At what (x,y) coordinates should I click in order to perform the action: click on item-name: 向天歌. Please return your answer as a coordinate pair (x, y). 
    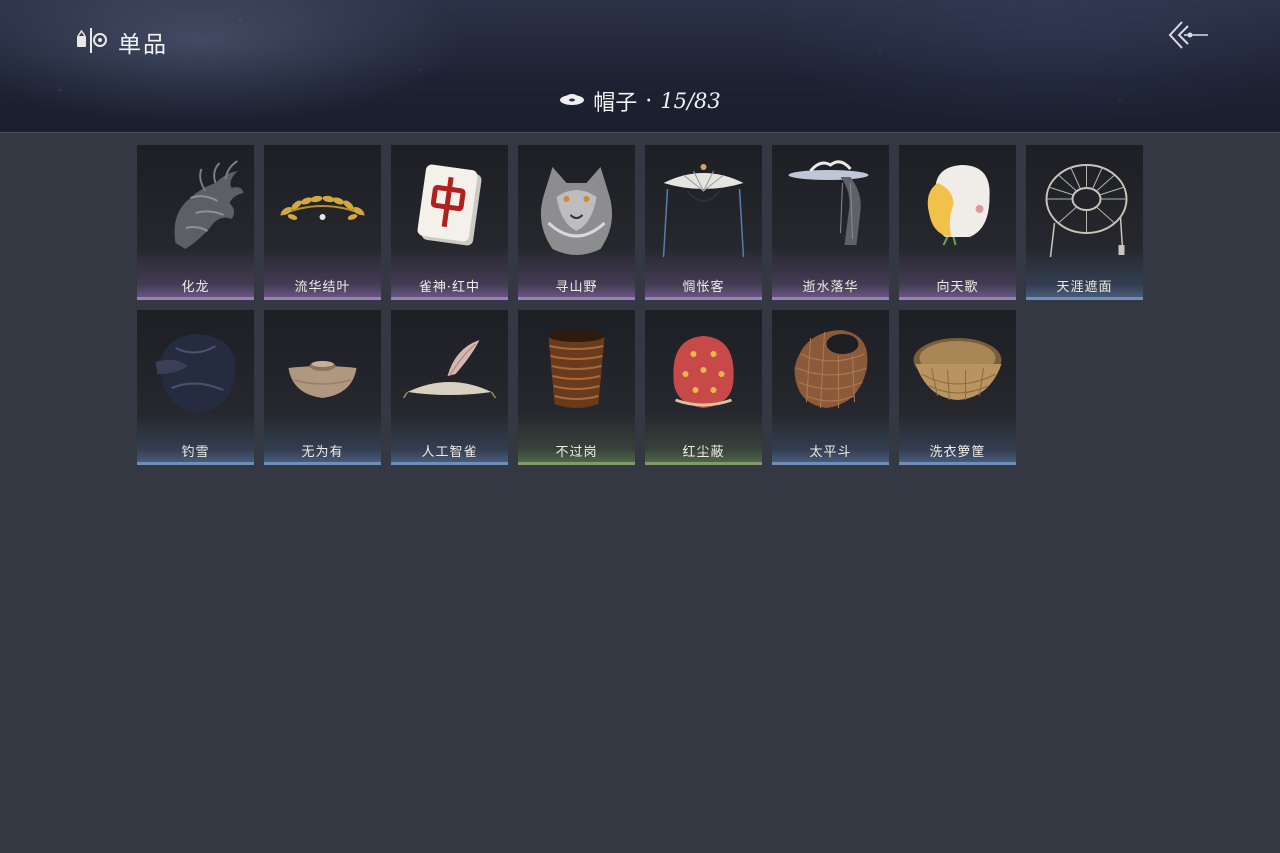
    Looking at the image, I should click on (957, 287).